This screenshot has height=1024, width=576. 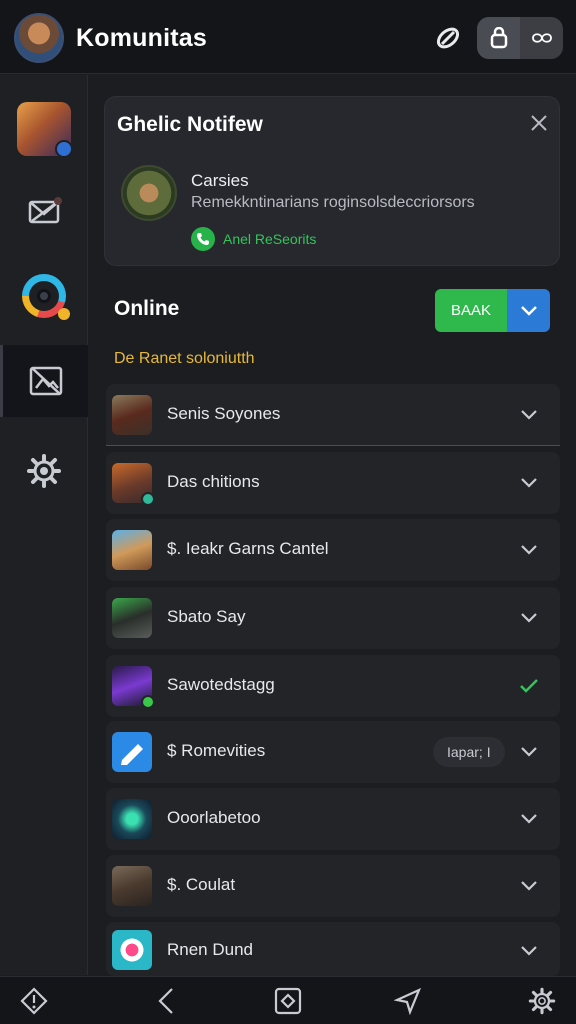 I want to click on sidebar-item-mail, so click(x=44, y=211).